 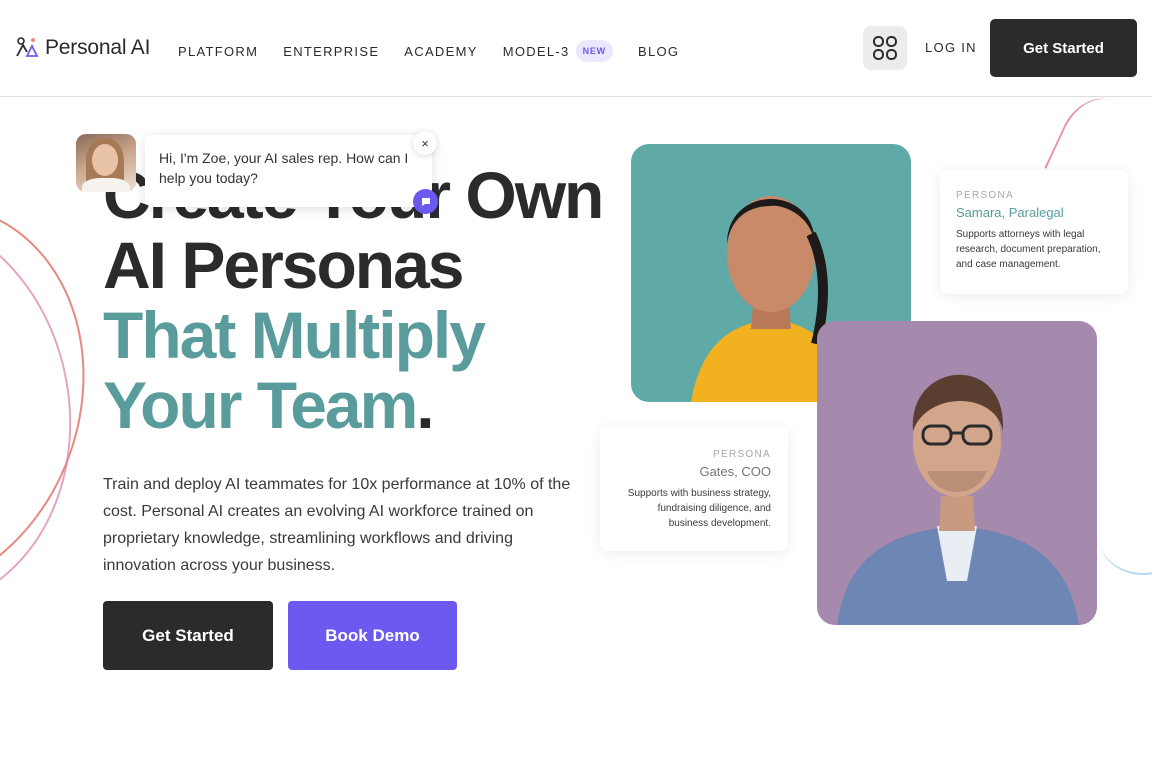 What do you see at coordinates (105, 160) in the screenshot?
I see `avatar-face` at bounding box center [105, 160].